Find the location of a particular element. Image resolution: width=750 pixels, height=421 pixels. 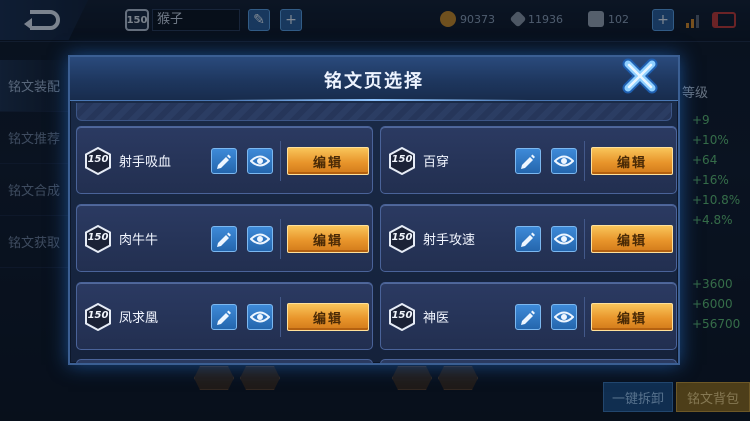

rune-page-name: 肉牛牛 is located at coordinates (139, 240).